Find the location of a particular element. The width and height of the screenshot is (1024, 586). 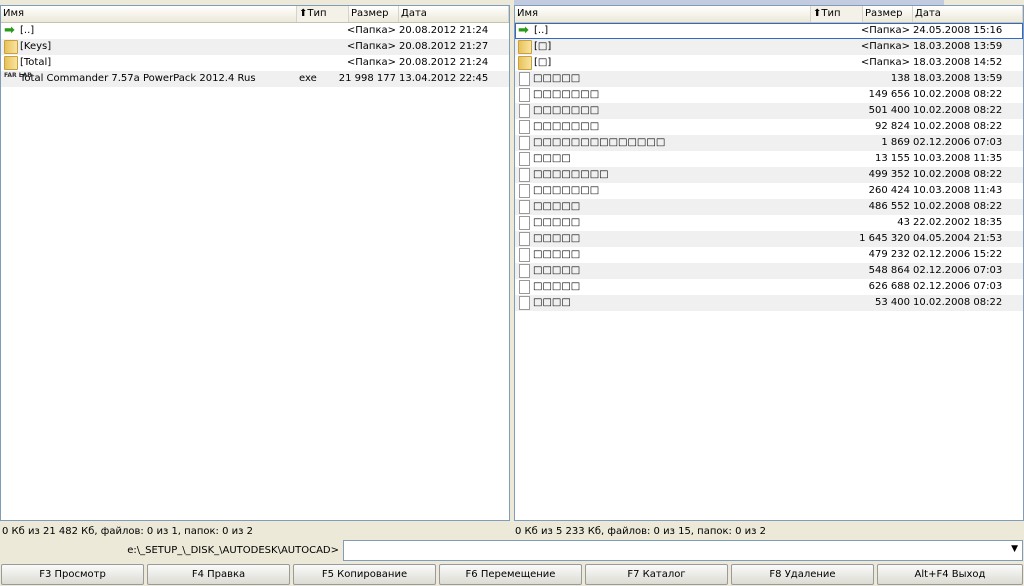

file-size: 626 688 is located at coordinates (889, 286).